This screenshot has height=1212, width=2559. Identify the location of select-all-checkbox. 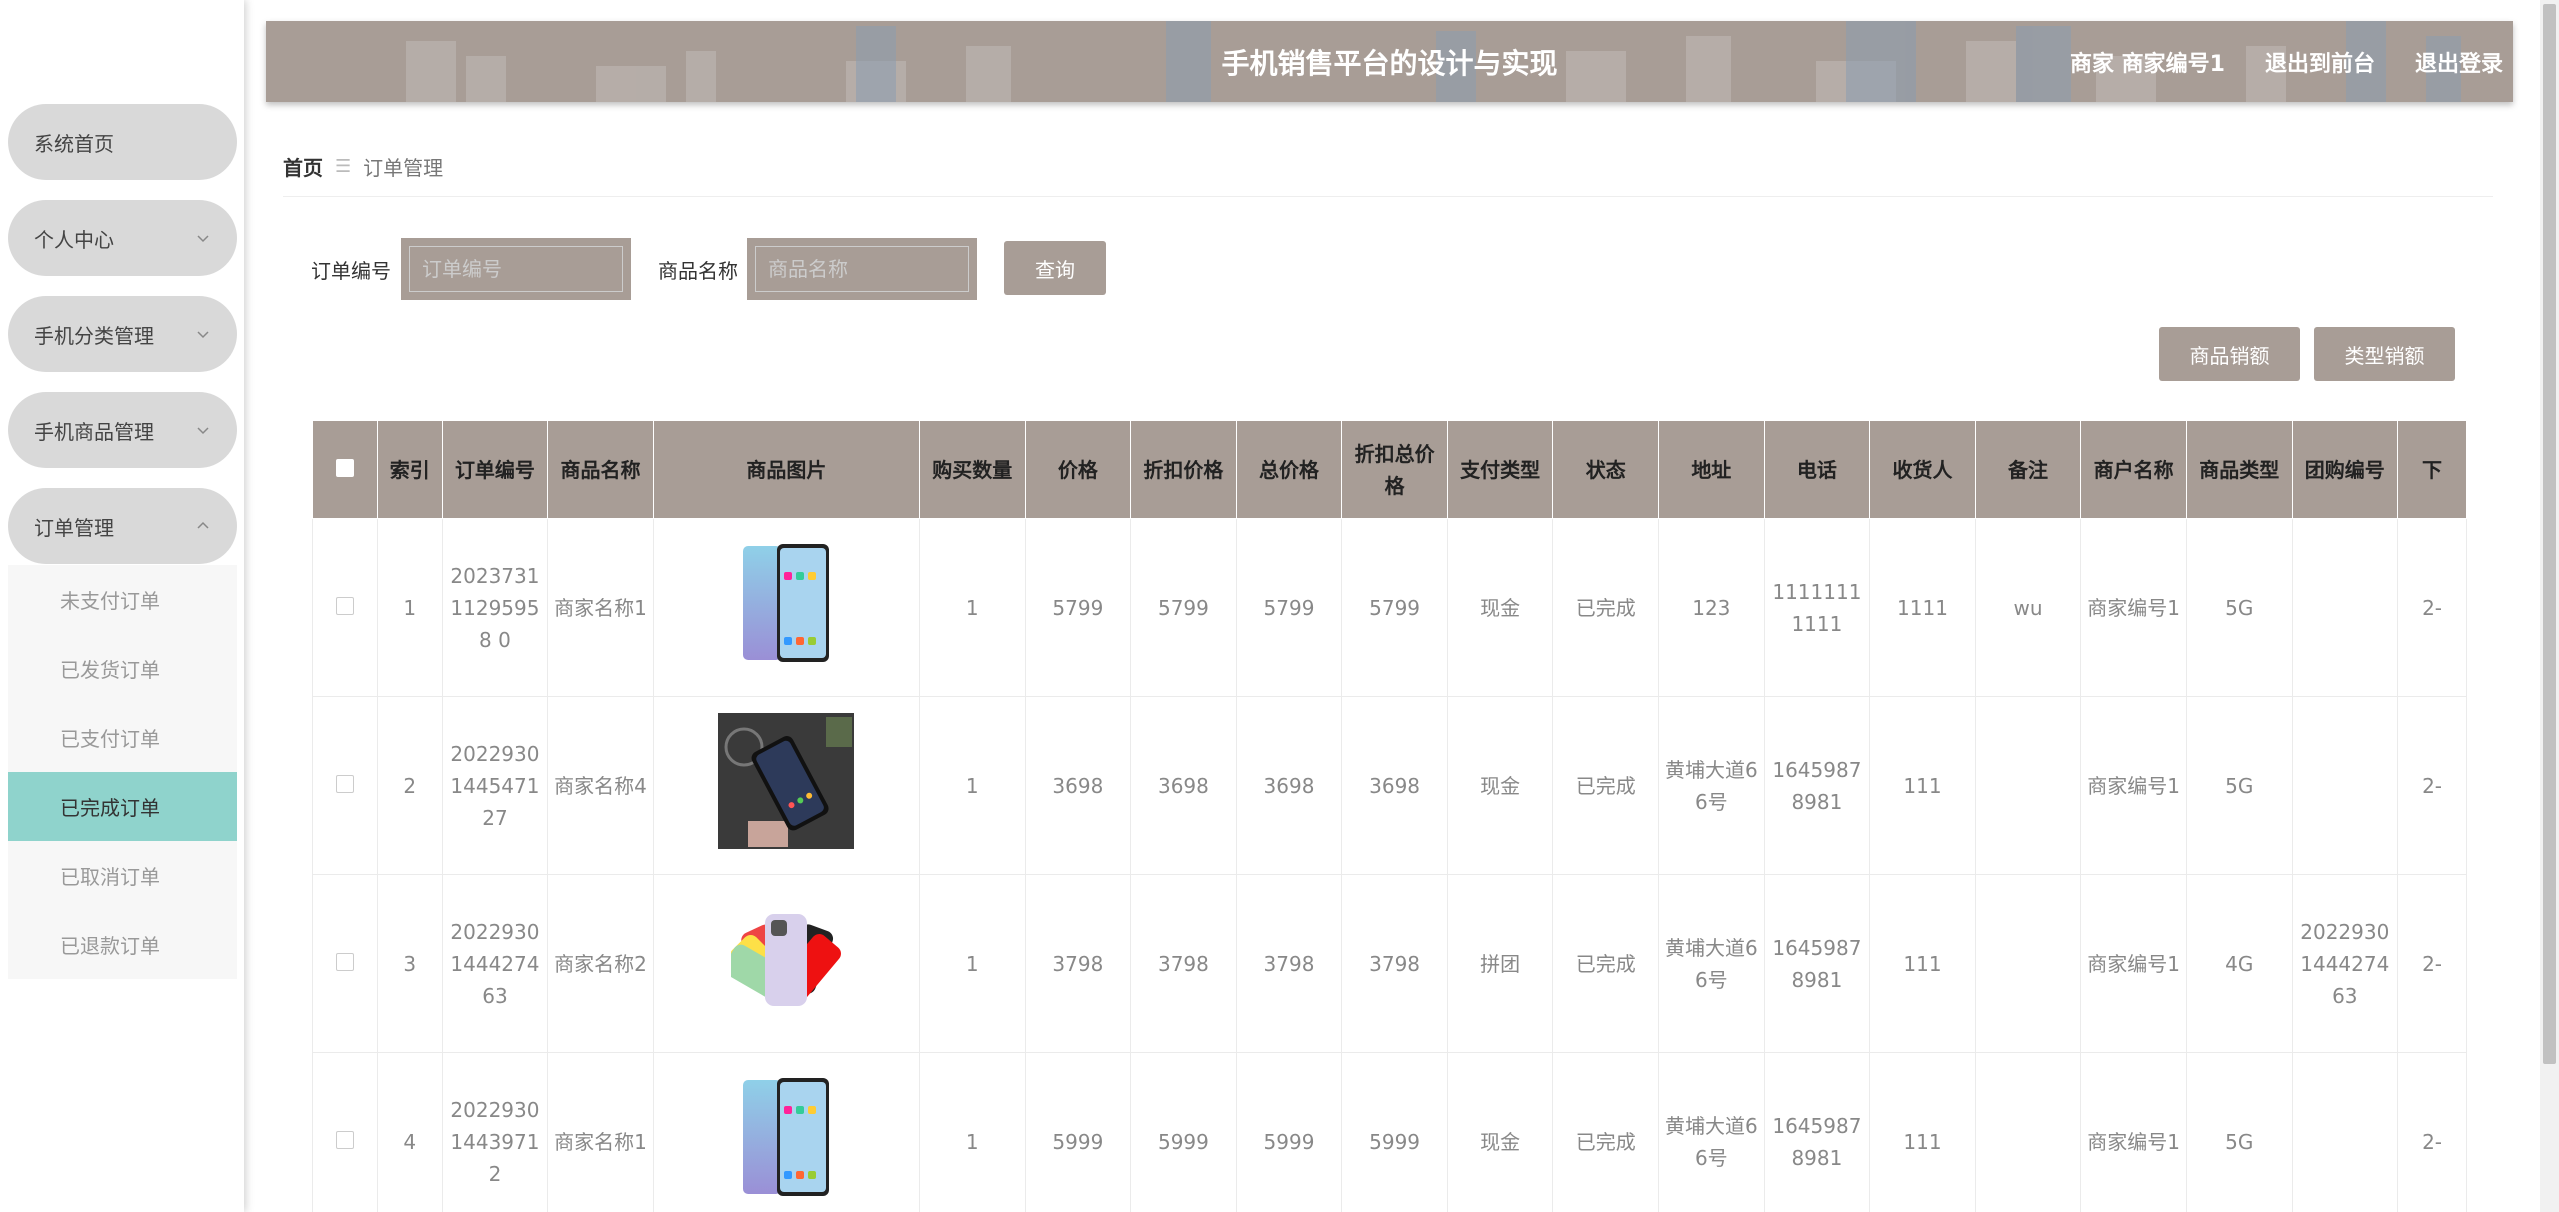
(344, 467).